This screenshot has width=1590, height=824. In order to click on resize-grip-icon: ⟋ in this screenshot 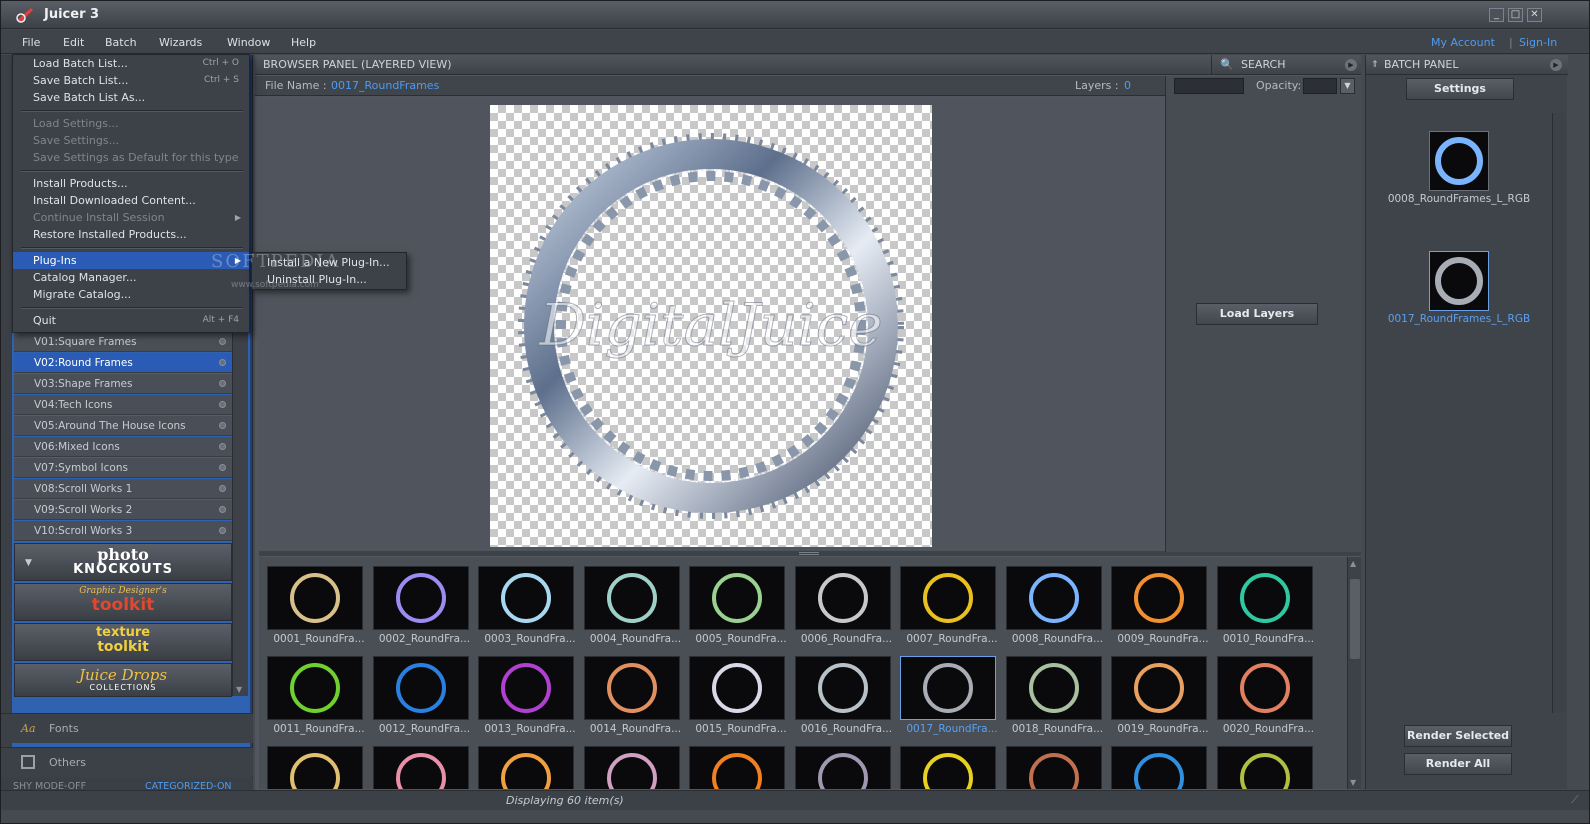, I will do `click(1575, 800)`.